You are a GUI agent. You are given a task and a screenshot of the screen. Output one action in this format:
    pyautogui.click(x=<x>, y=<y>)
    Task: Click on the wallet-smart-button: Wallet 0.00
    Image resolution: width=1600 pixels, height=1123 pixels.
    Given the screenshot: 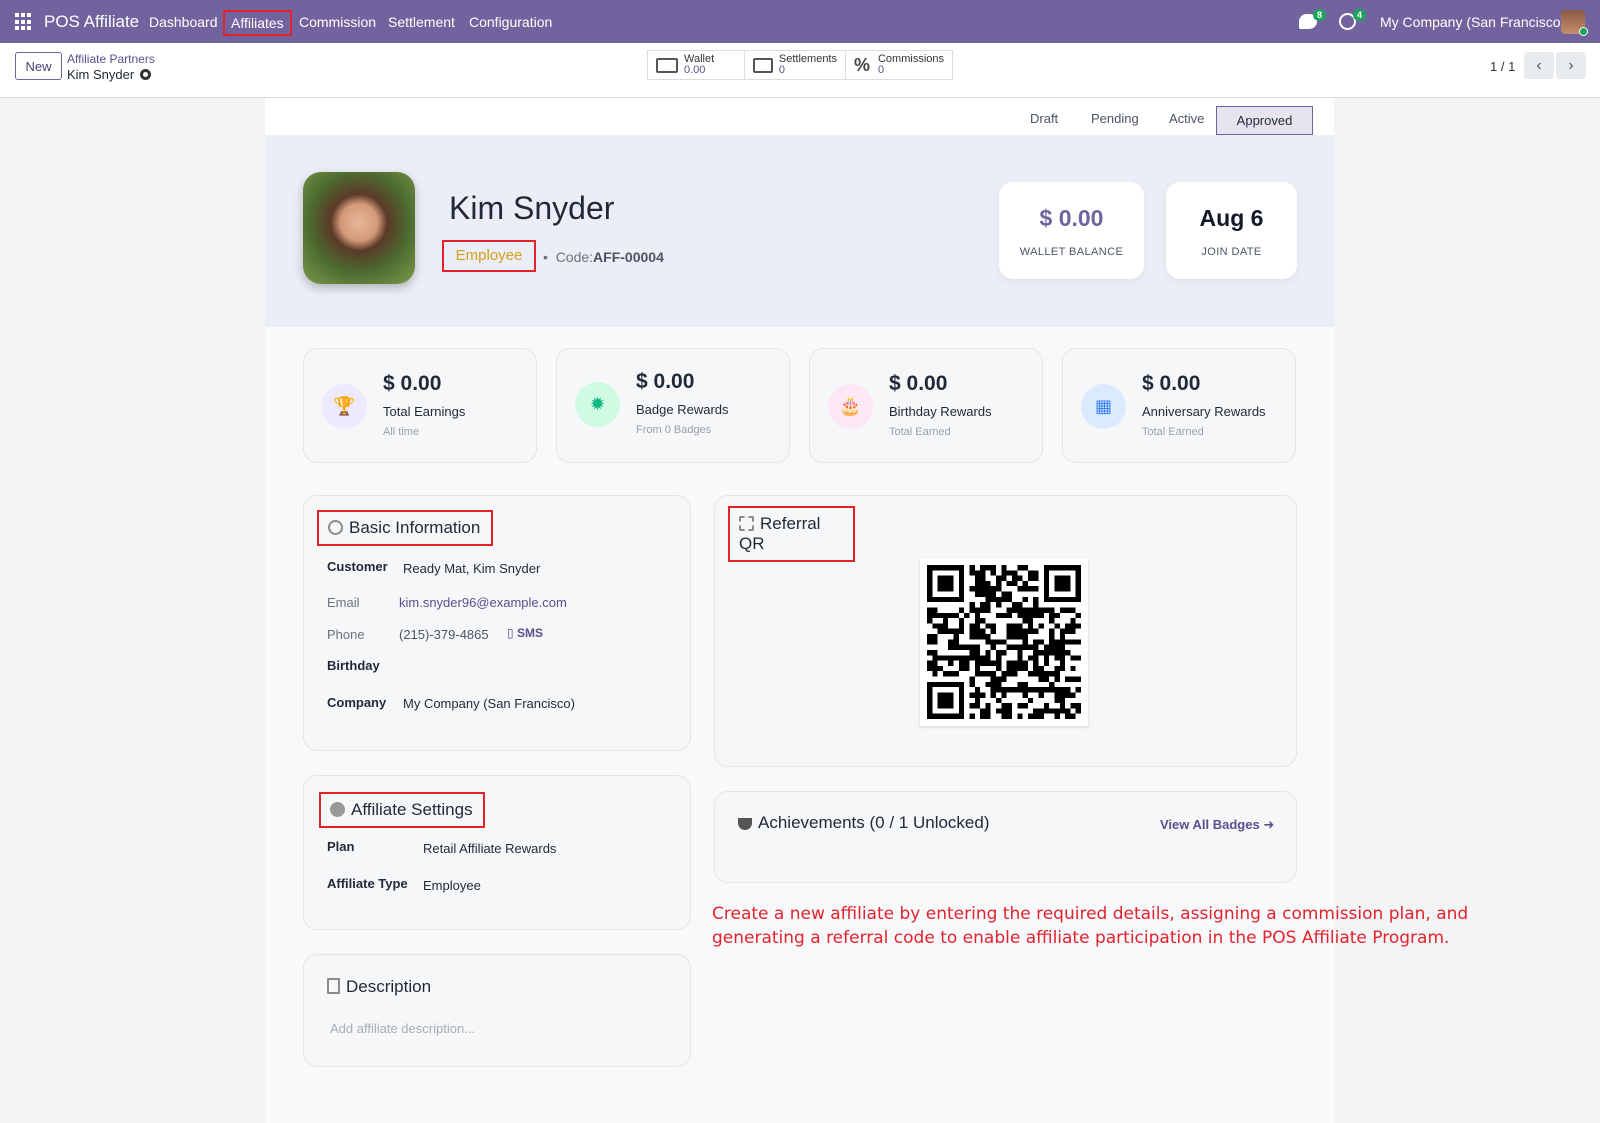 What is the action you would take?
    pyautogui.click(x=696, y=65)
    